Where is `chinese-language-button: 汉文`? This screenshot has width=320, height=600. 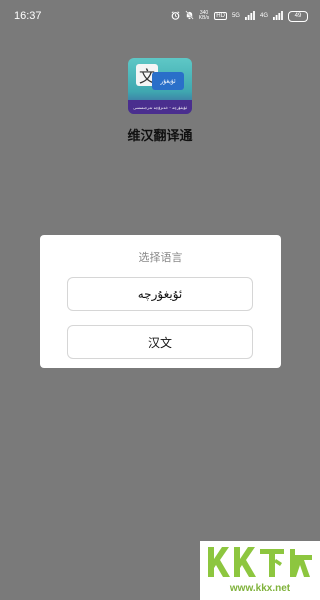
chinese-language-button: 汉文 is located at coordinates (160, 342).